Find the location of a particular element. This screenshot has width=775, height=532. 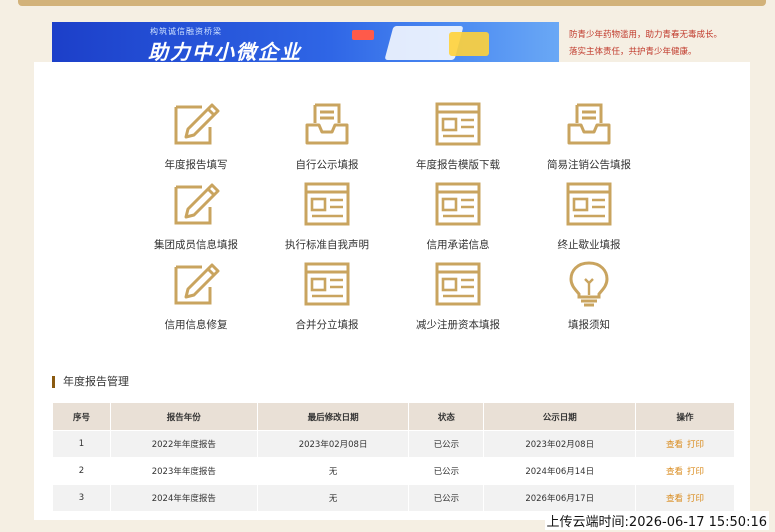

cell-no: 3 is located at coordinates (81, 498).